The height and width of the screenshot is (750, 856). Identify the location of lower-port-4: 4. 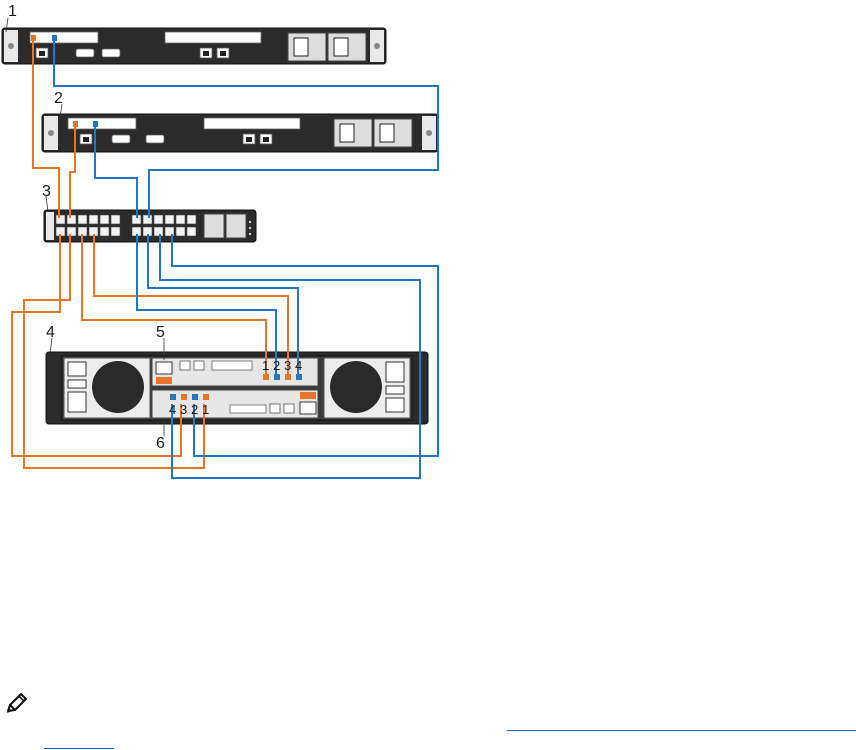
(172, 409).